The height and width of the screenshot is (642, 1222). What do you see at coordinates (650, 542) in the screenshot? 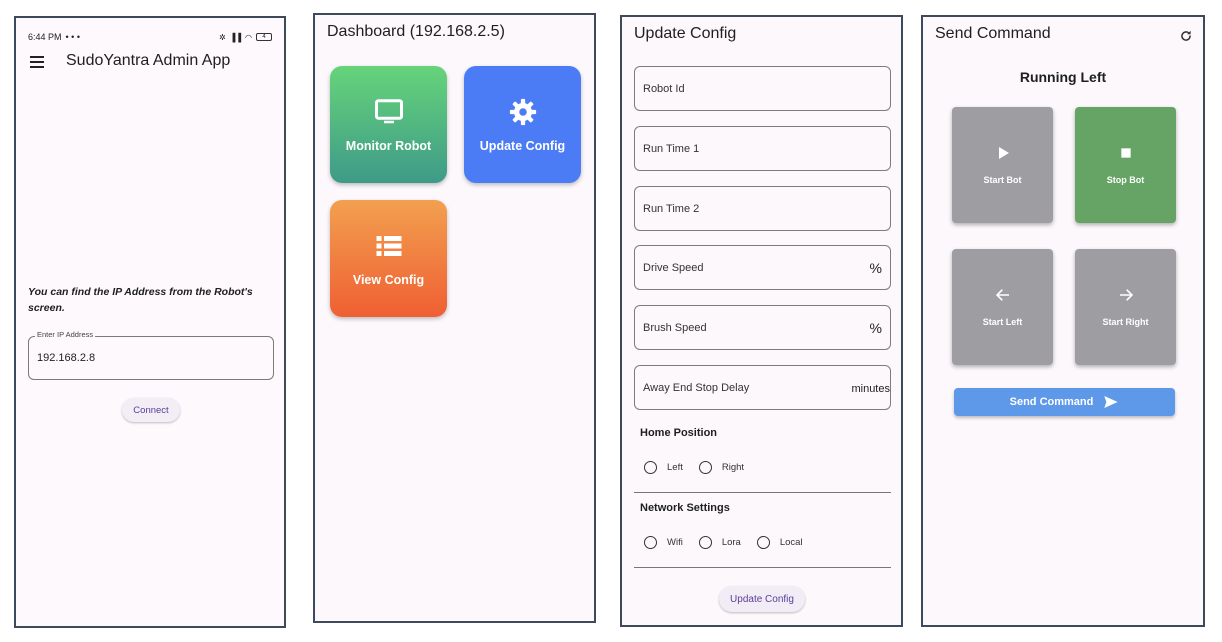
I see `radio-wifi` at bounding box center [650, 542].